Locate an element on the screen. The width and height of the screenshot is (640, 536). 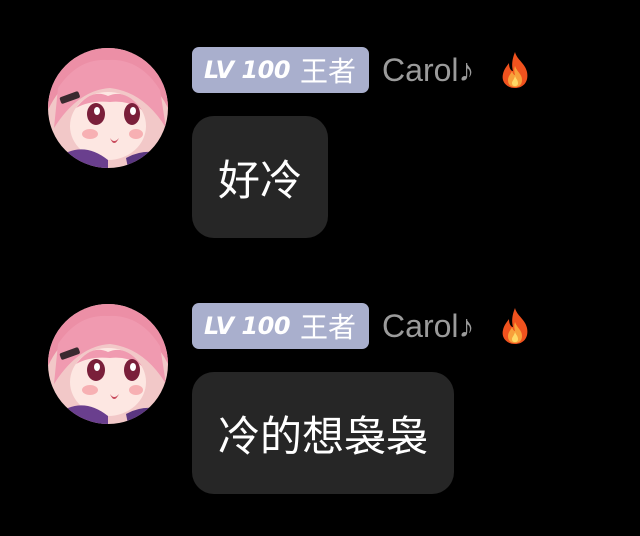
message-bubble: 好冷 is located at coordinates (260, 177).